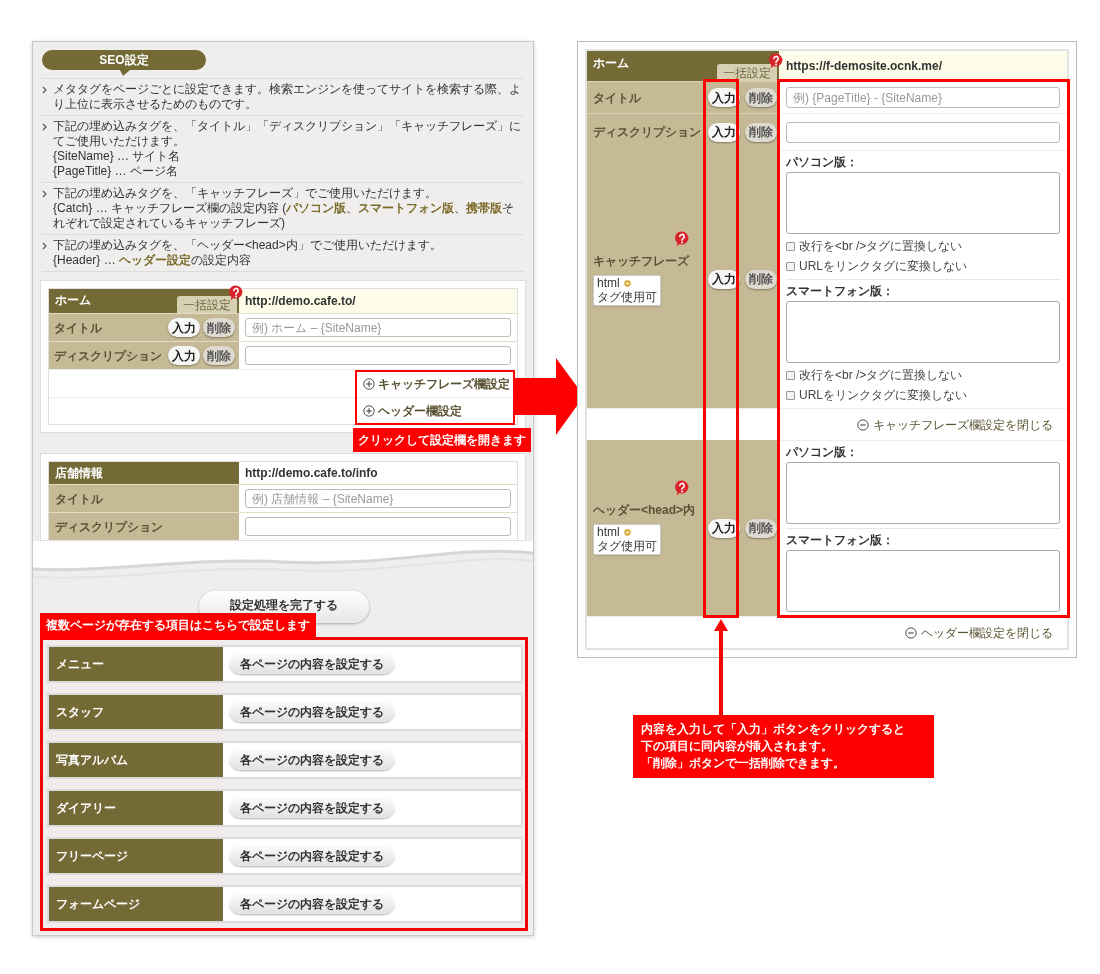 The height and width of the screenshot is (974, 1100). What do you see at coordinates (284, 216) in the screenshot?
I see `note-line: {Catch} … キャッチフレーズ欄の設定内容 (パソコン版、スマートフォン版、携帯版それぞれで設定されているキャッチフレーズ)` at bounding box center [284, 216].